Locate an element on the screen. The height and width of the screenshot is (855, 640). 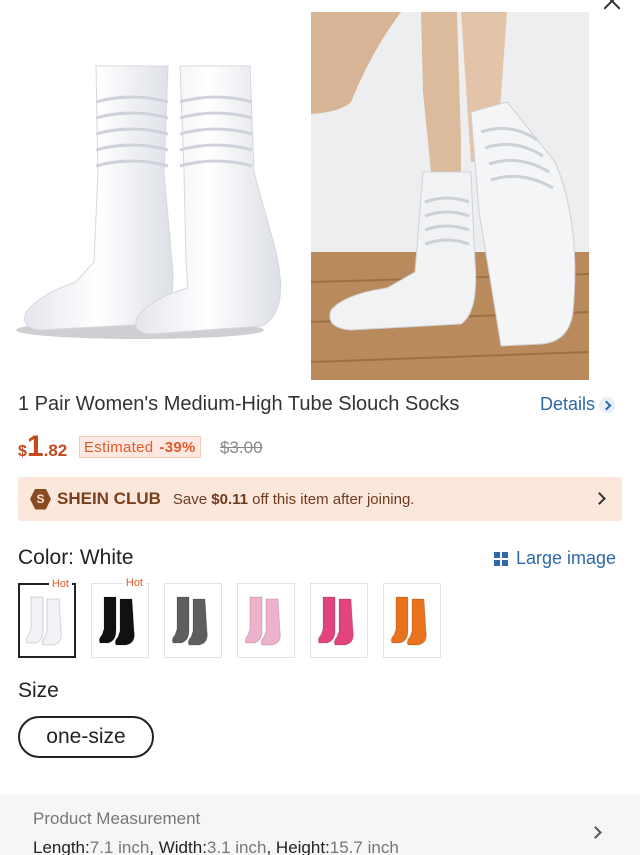
estimated-badge: Estimated -39% is located at coordinates (140, 447).